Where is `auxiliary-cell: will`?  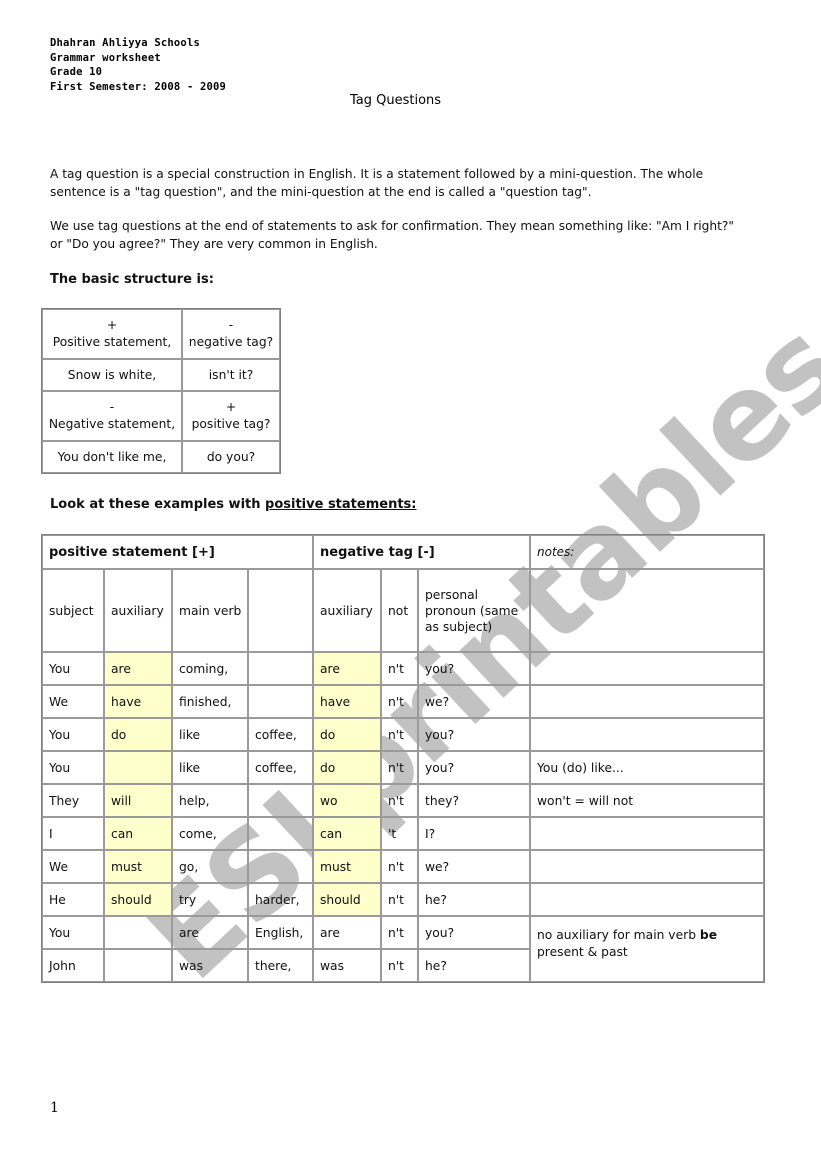
auxiliary-cell: will is located at coordinates (138, 800).